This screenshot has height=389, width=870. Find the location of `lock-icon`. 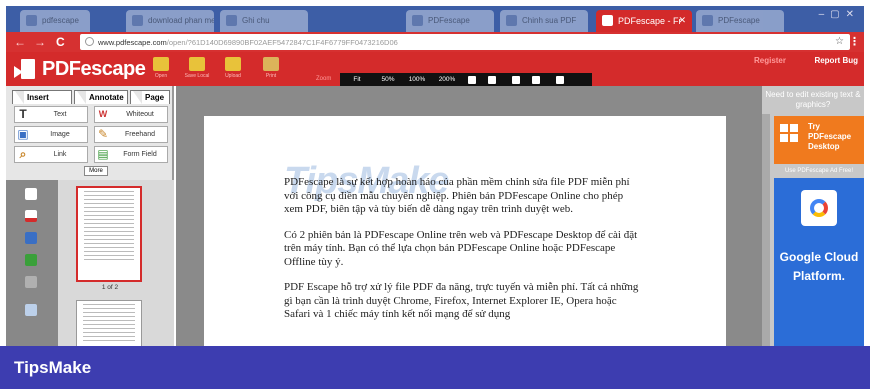

lock-icon is located at coordinates (536, 79).